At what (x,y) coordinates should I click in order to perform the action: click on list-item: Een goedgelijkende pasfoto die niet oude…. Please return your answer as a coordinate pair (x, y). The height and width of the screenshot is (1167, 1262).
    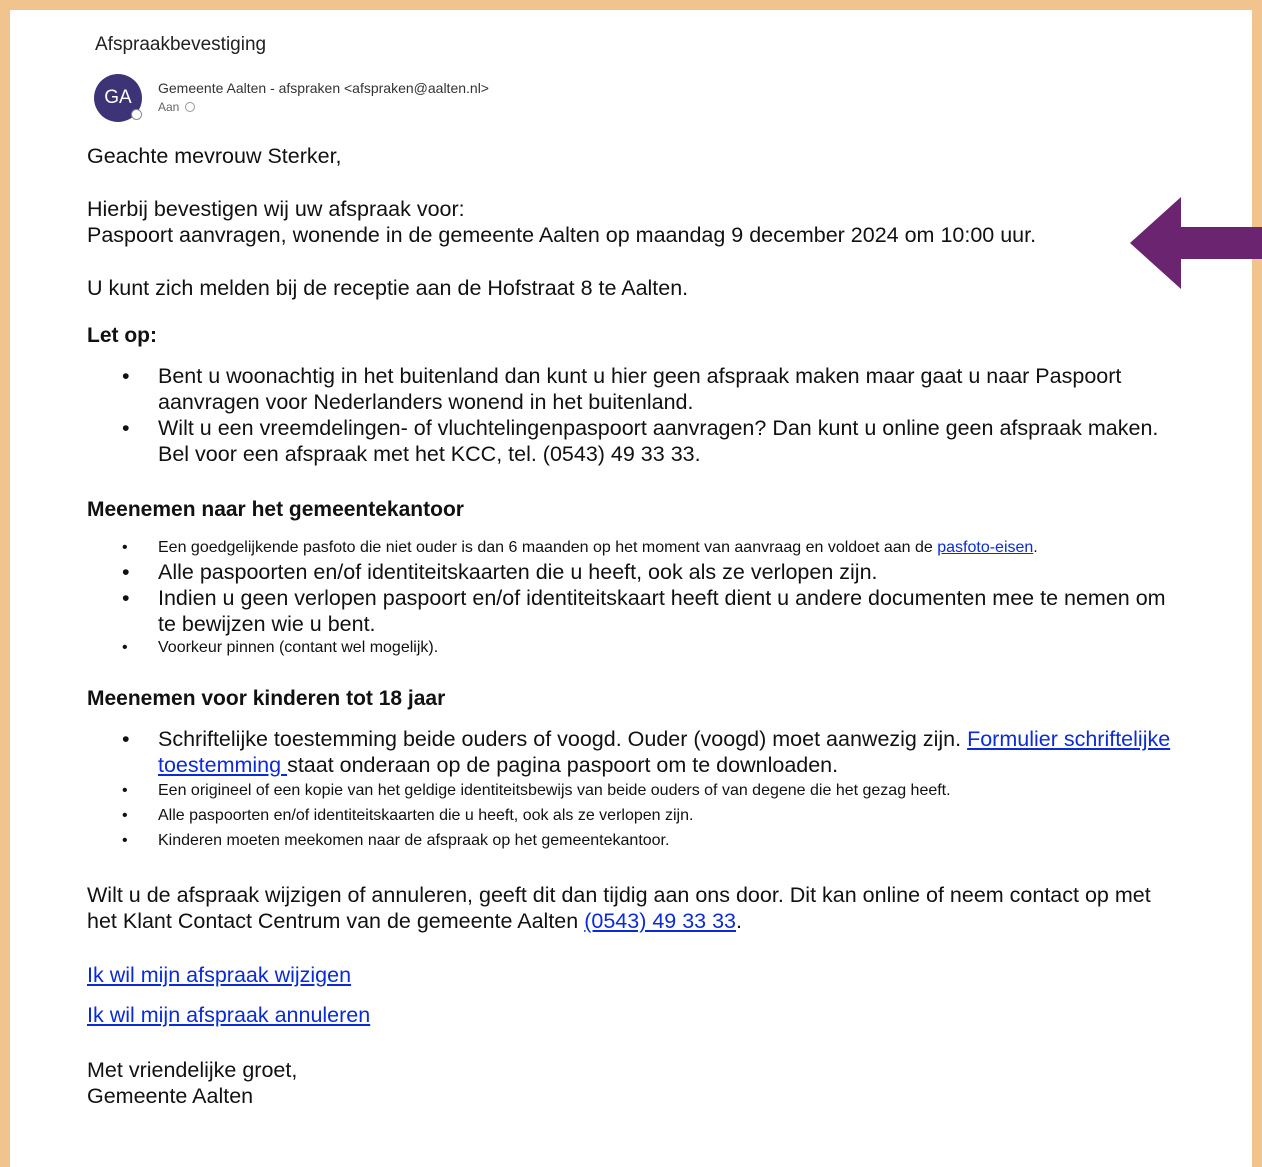
    Looking at the image, I should click on (649, 548).